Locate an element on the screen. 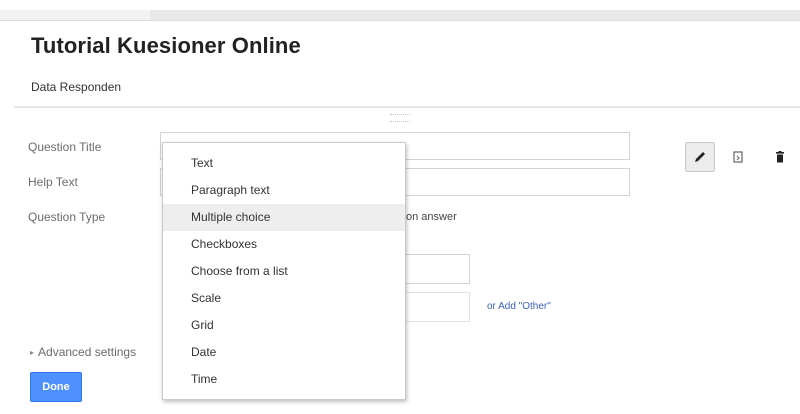 Image resolution: width=800 pixels, height=414 pixels. duplicate-icon is located at coordinates (738, 157).